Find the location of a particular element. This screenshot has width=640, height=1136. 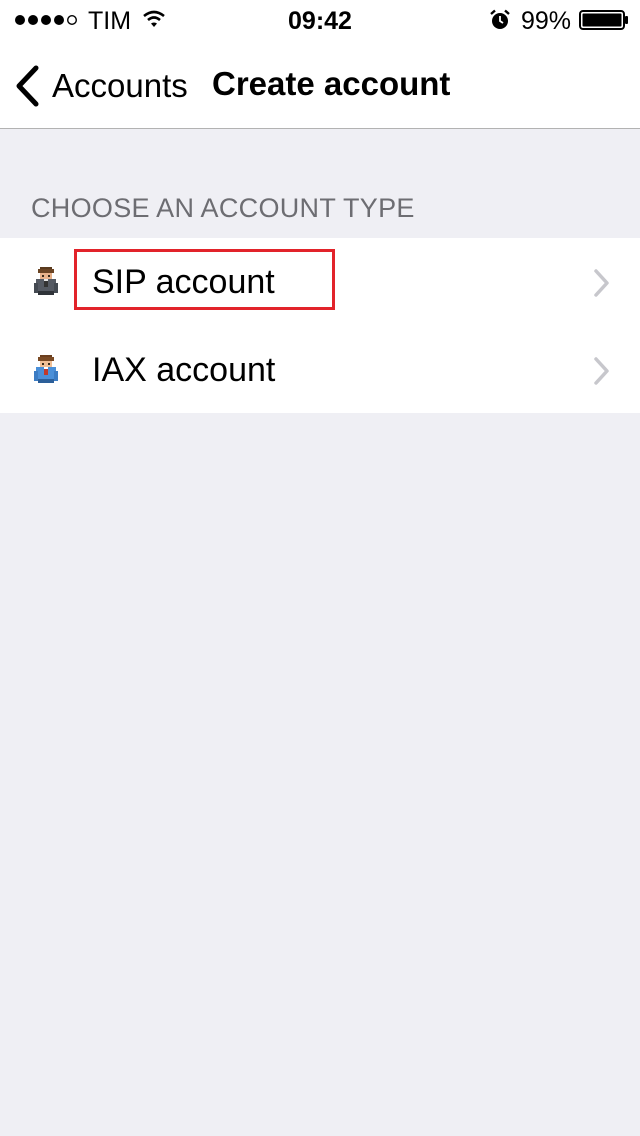

battery-icon is located at coordinates (603, 20).